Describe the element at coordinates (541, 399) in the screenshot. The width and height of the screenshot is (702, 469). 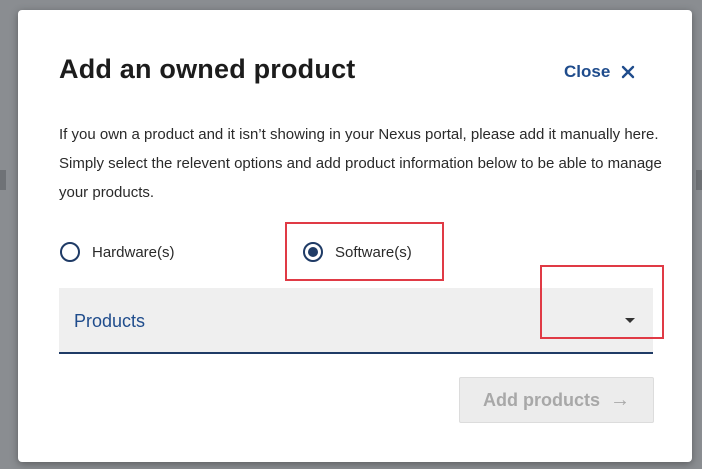
I see `add-products-label: Add products` at that location.